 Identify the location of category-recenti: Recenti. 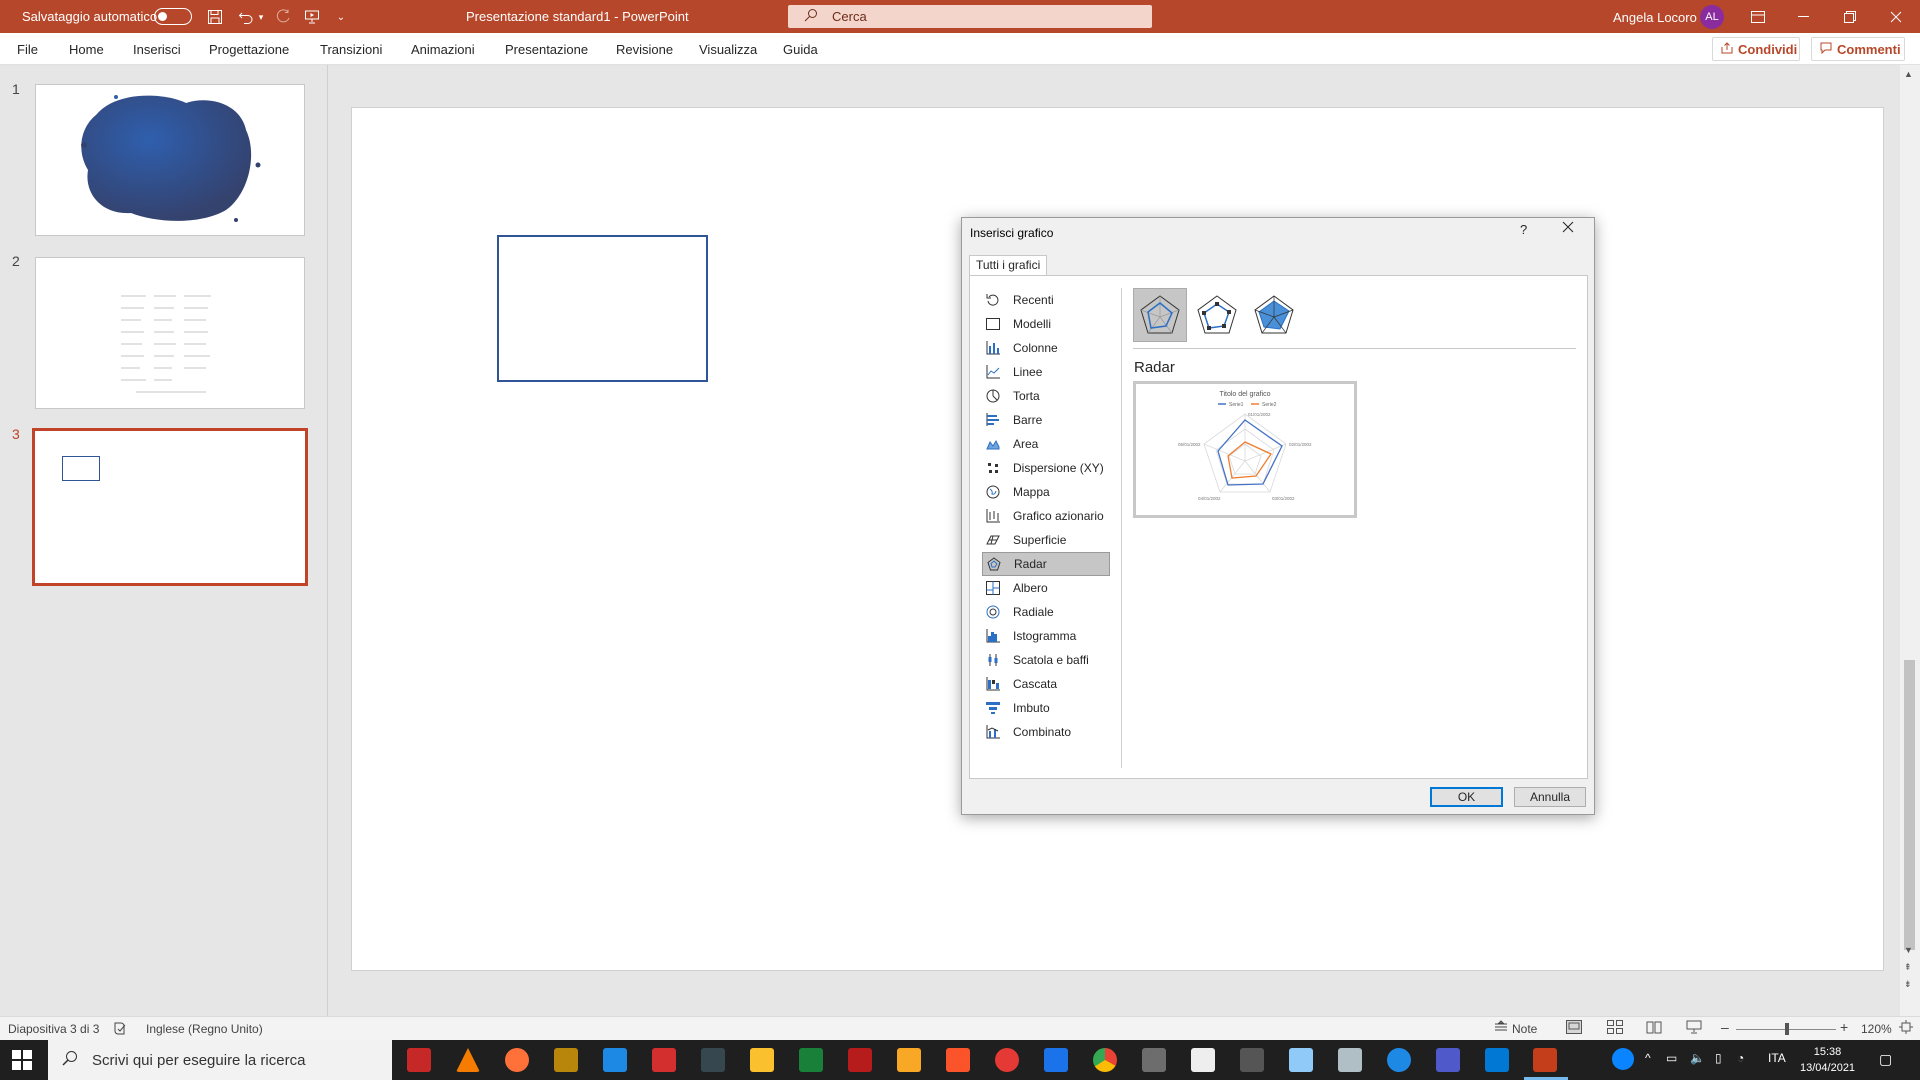
(1046, 300).